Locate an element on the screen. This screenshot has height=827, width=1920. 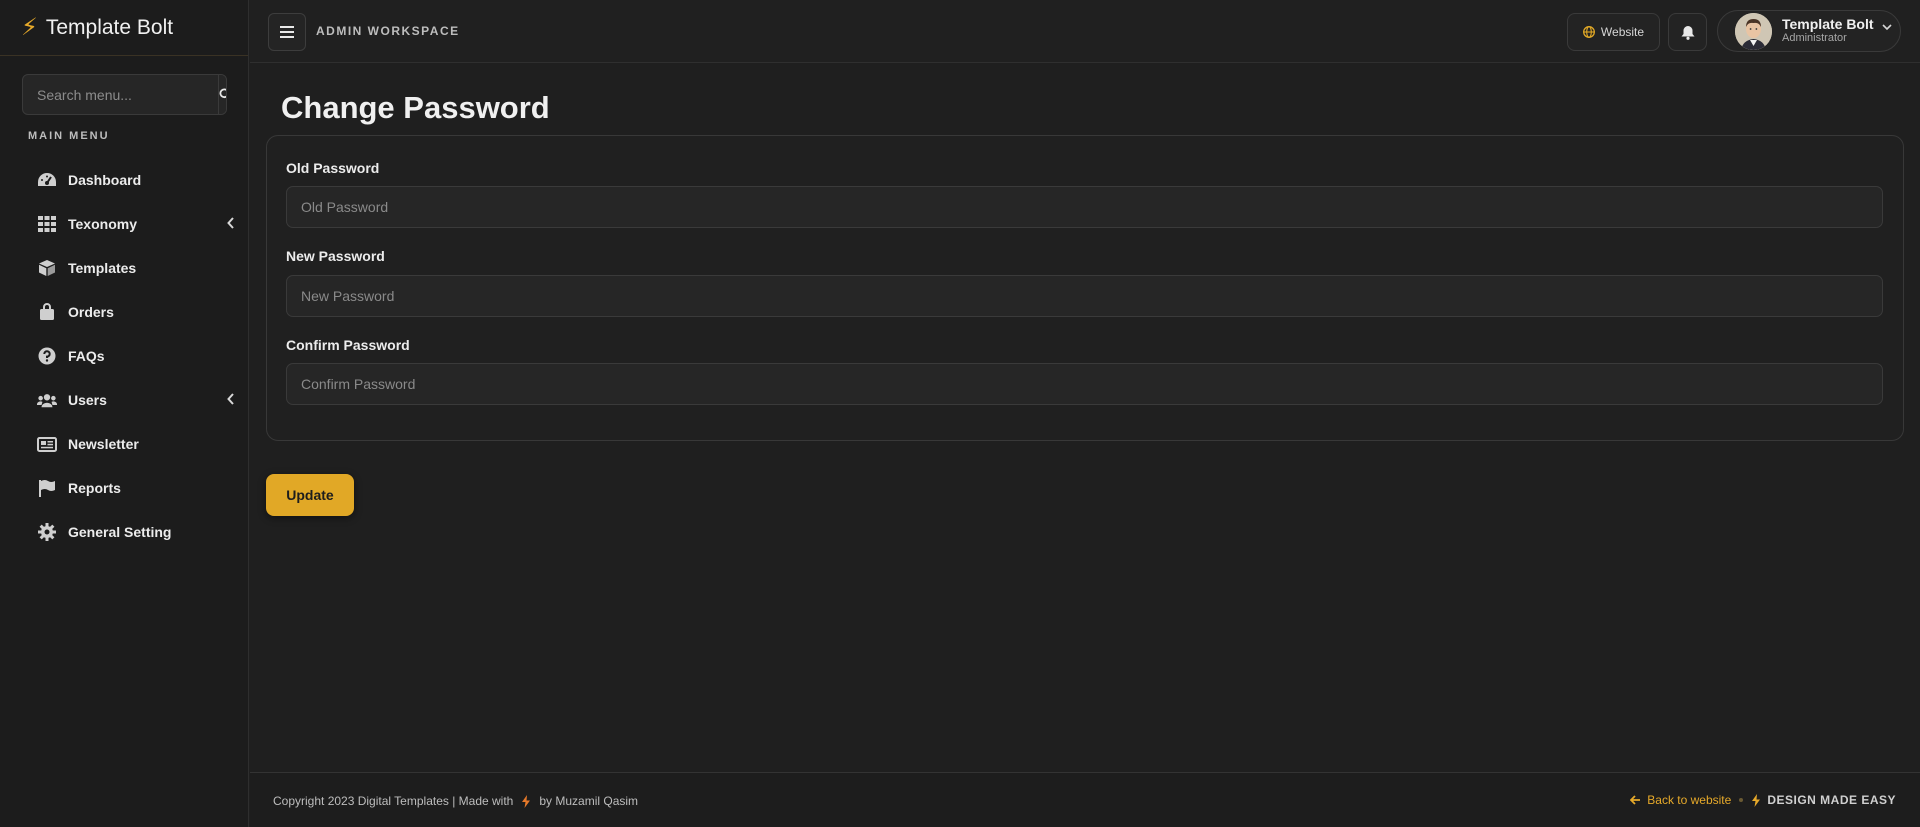
tagline: DESIGN MADE EASY is located at coordinates (1823, 800).